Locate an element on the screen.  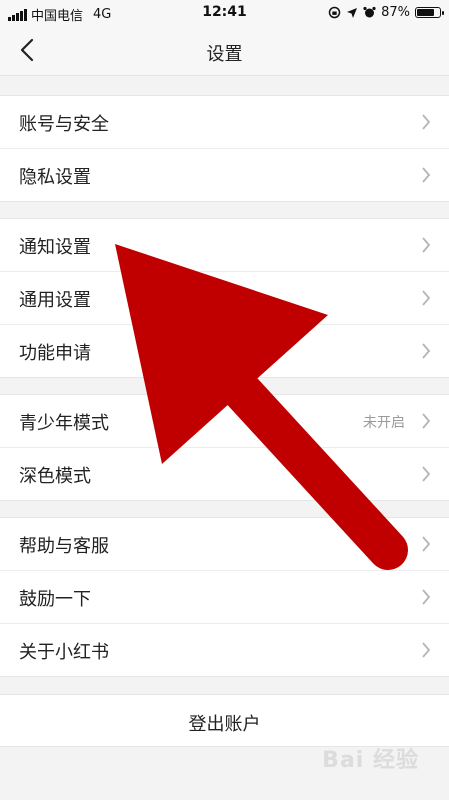
row-label: 通知设置 is located at coordinates (55, 247).